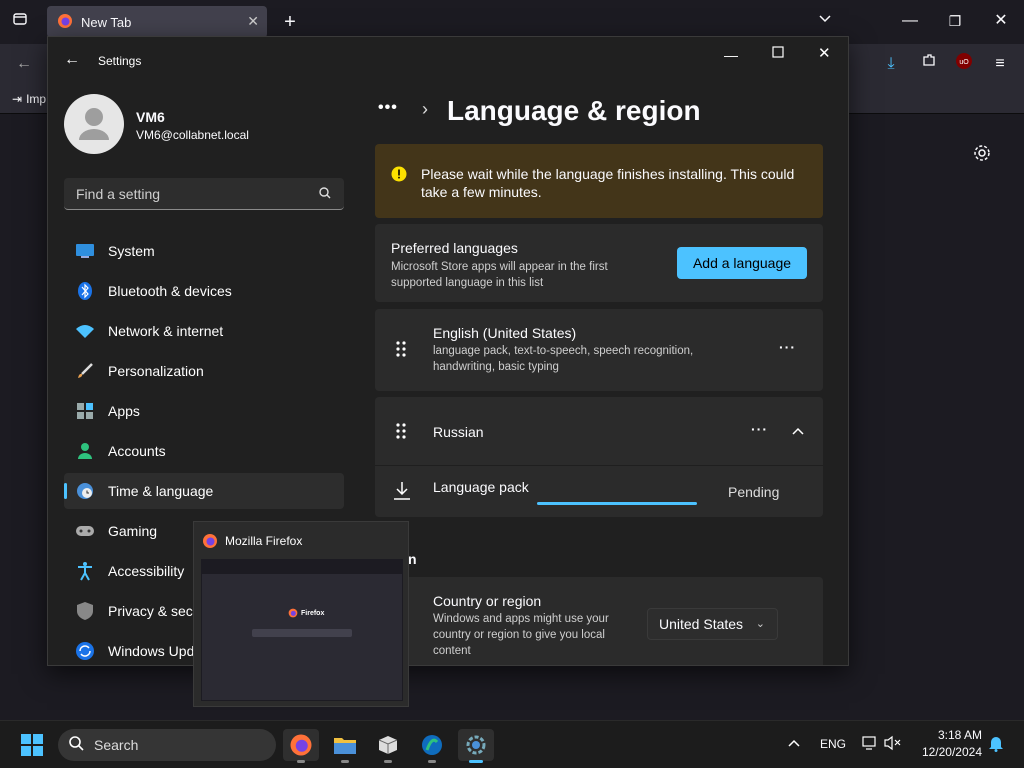 The image size is (1024, 768). What do you see at coordinates (432, 746) in the screenshot?
I see `taskbar-app-blue` at bounding box center [432, 746].